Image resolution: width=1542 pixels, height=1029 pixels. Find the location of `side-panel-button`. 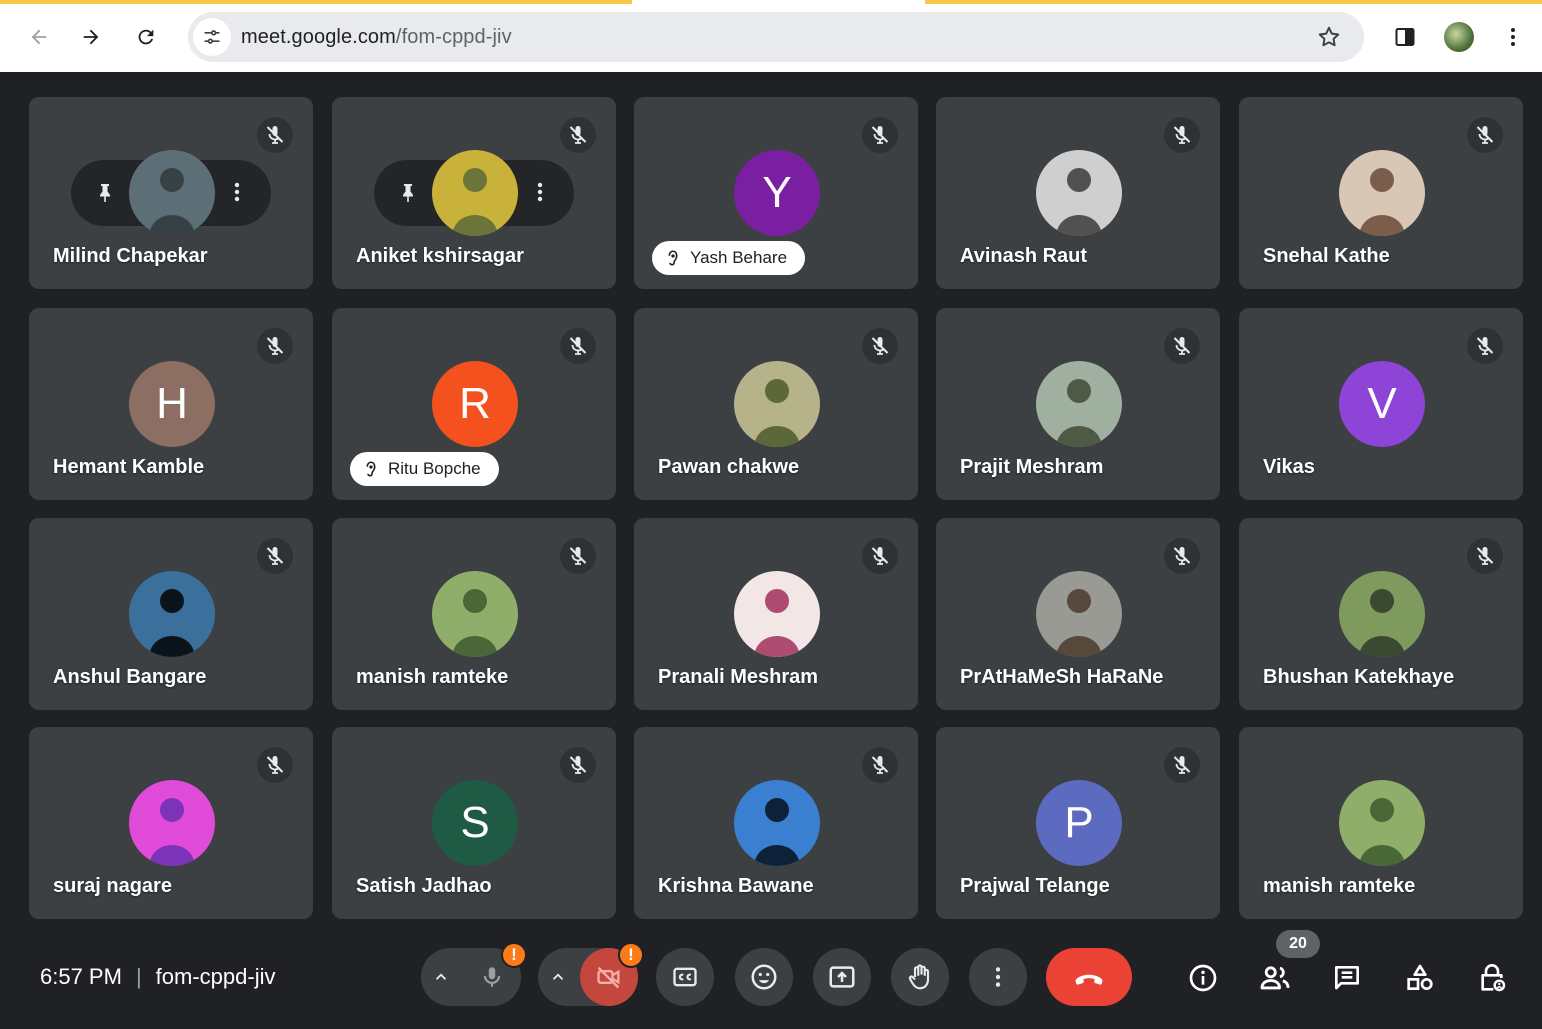

side-panel-button is located at coordinates (1405, 37).